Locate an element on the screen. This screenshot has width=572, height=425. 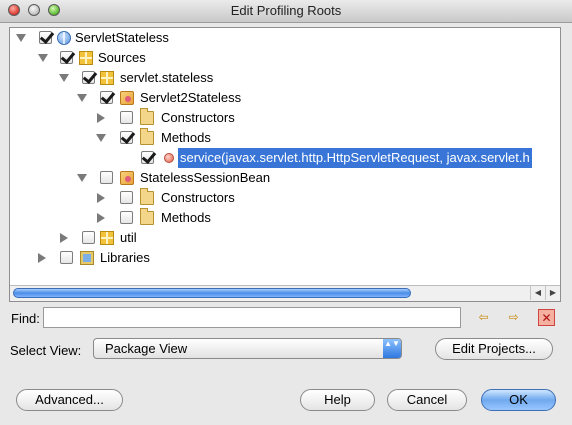
scroll-left-icon: ◀ is located at coordinates (537, 293).